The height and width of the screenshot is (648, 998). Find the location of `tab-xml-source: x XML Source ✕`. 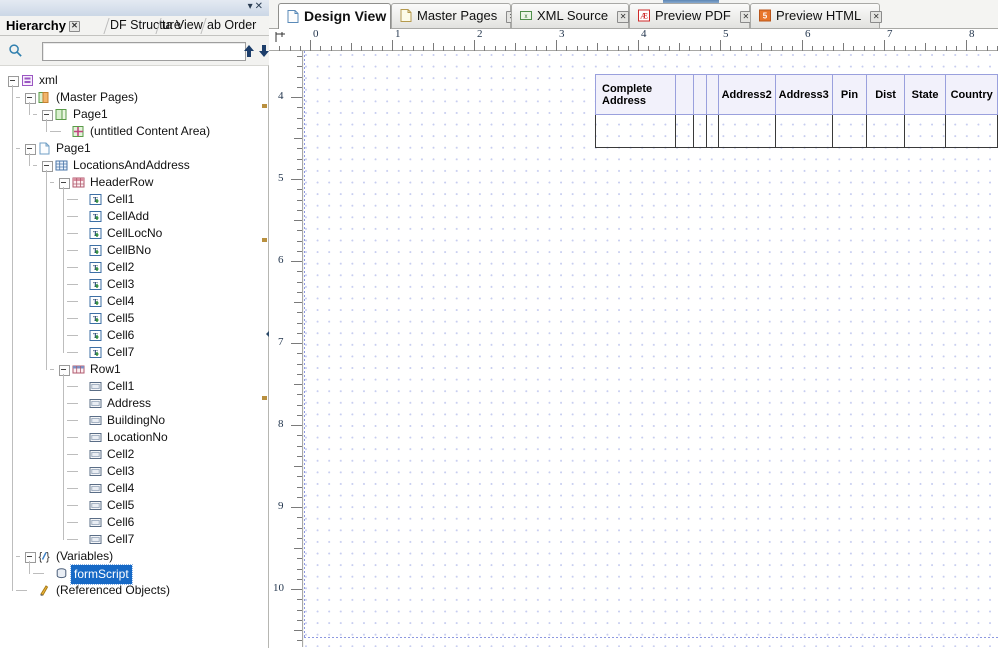

tab-xml-source: x XML Source ✕ is located at coordinates (570, 15).